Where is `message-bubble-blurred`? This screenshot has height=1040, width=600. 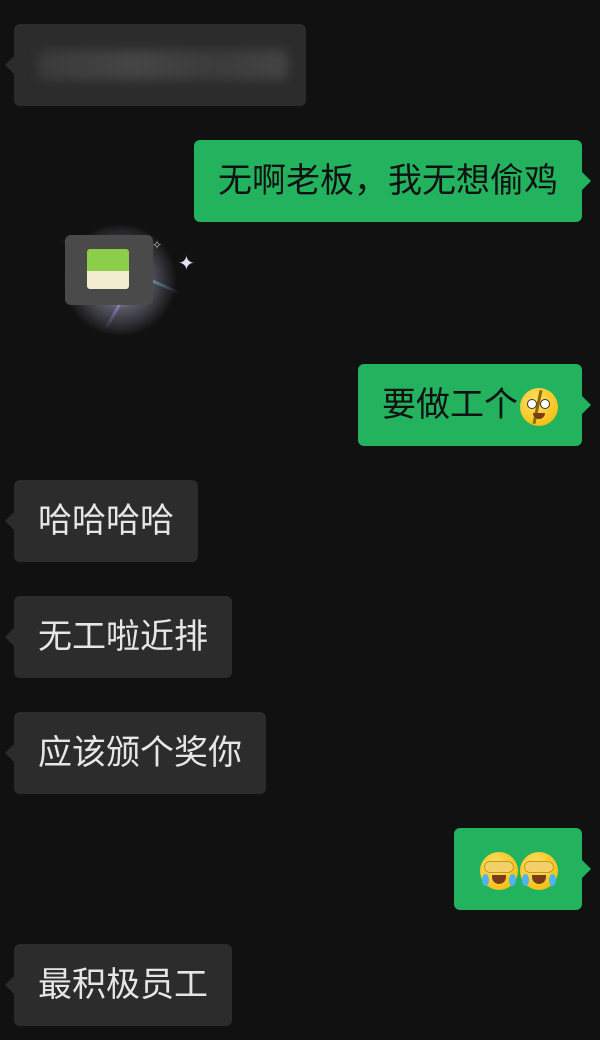 message-bubble-blurred is located at coordinates (155, 65).